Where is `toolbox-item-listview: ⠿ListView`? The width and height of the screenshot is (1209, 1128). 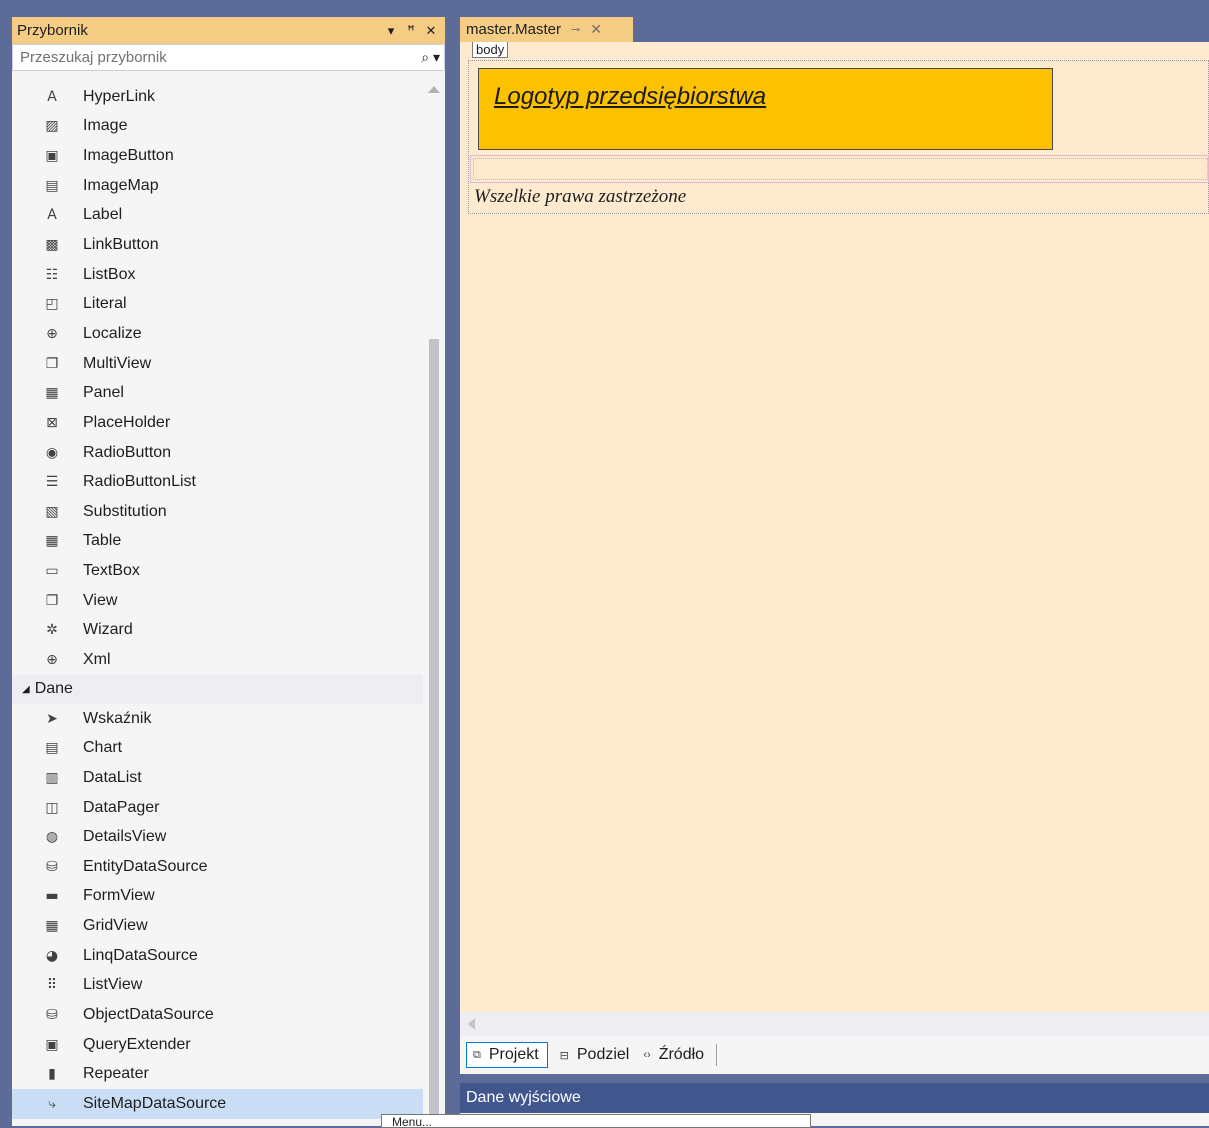
toolbox-item-listview: ⠿ListView is located at coordinates (217, 986).